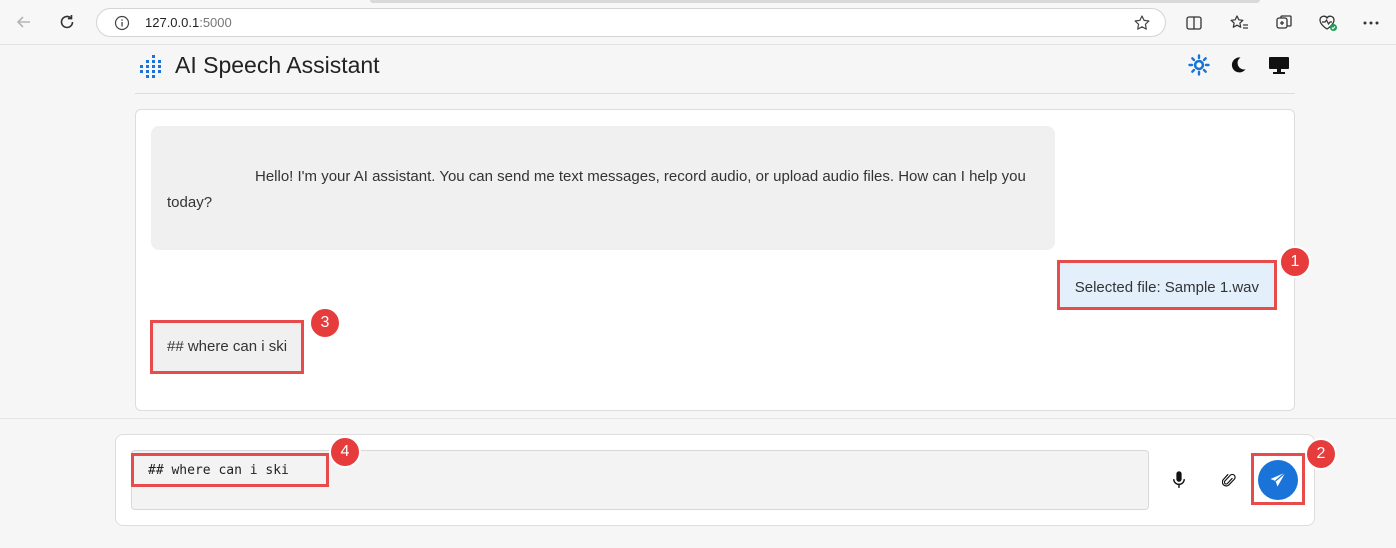 The image size is (1396, 548). Describe the element at coordinates (1284, 23) in the screenshot. I see `collections-icon` at that location.